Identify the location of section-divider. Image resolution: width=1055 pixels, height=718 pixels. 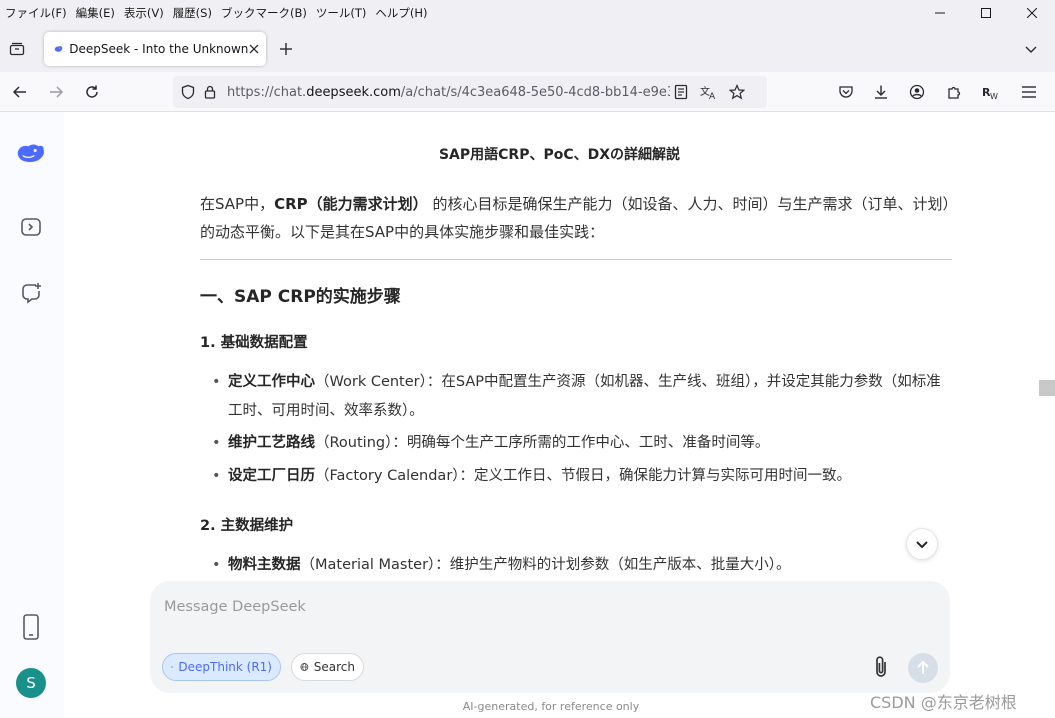
(576, 259).